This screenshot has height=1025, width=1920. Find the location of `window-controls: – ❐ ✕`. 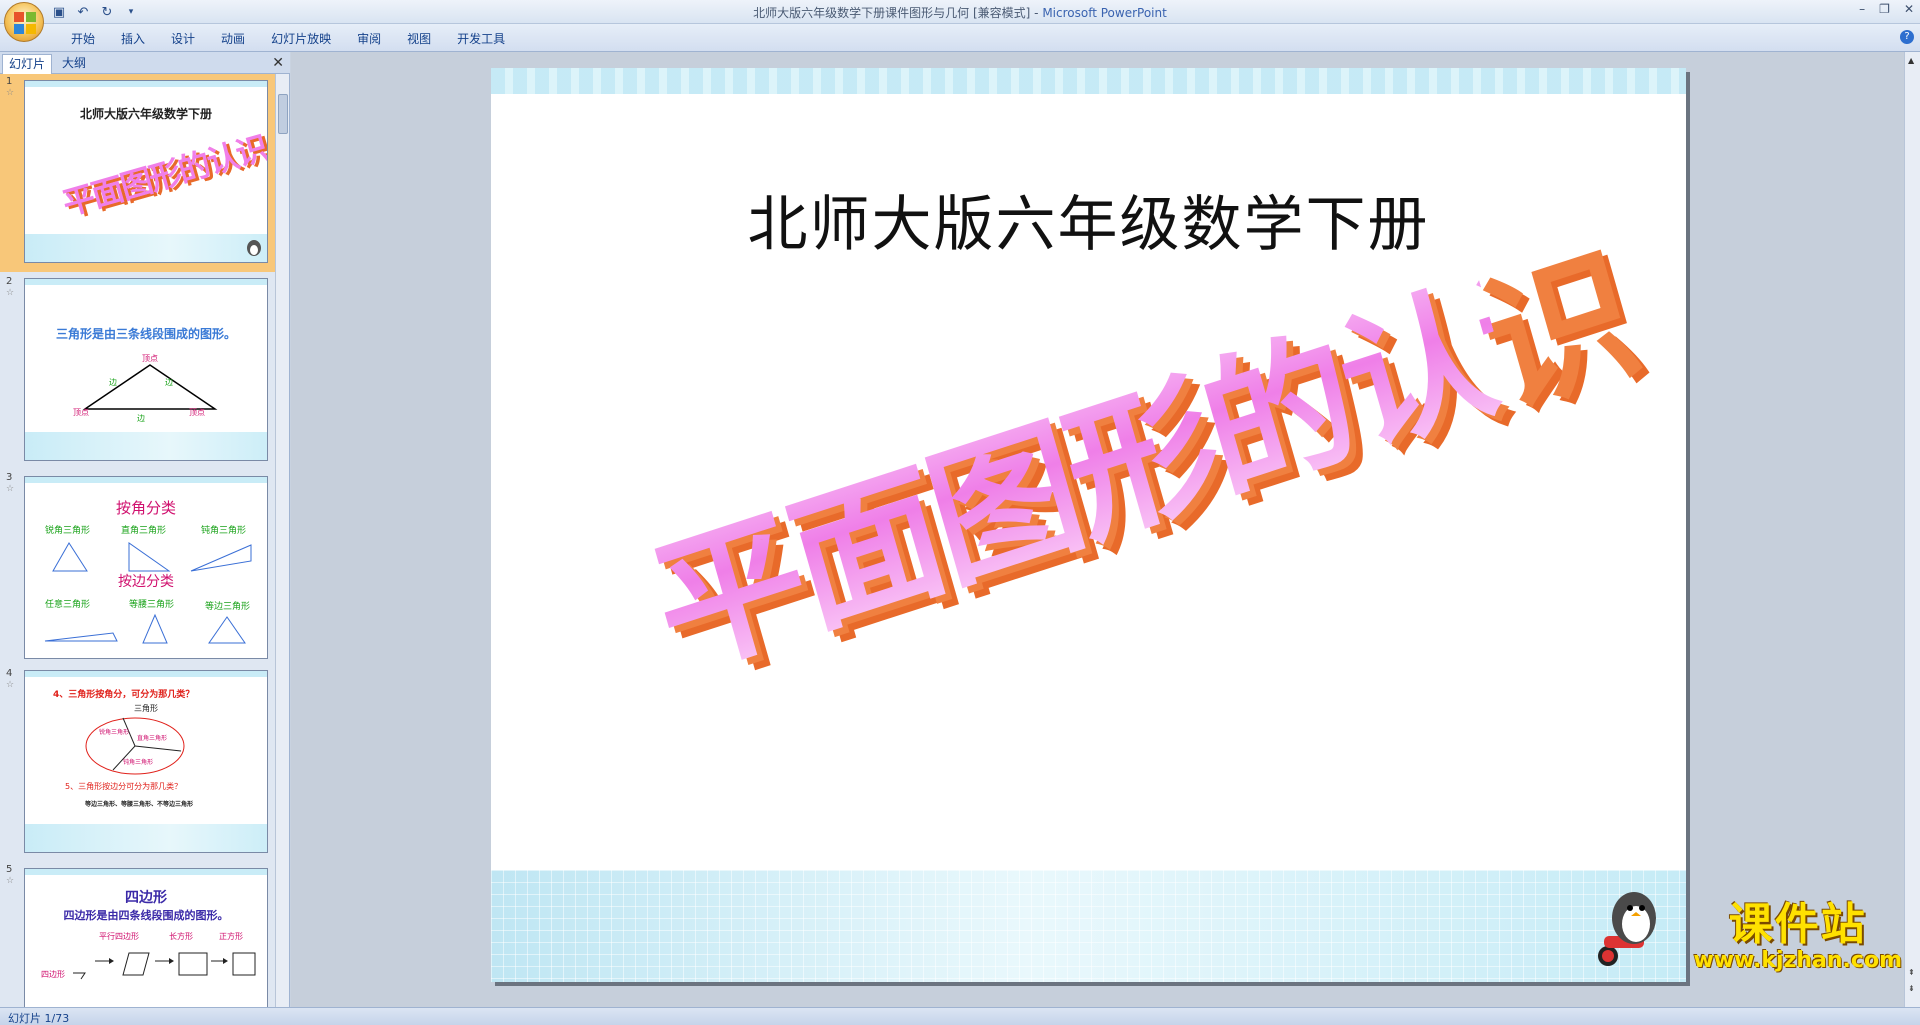

window-controls: – ❐ ✕ is located at coordinates (1886, 9).